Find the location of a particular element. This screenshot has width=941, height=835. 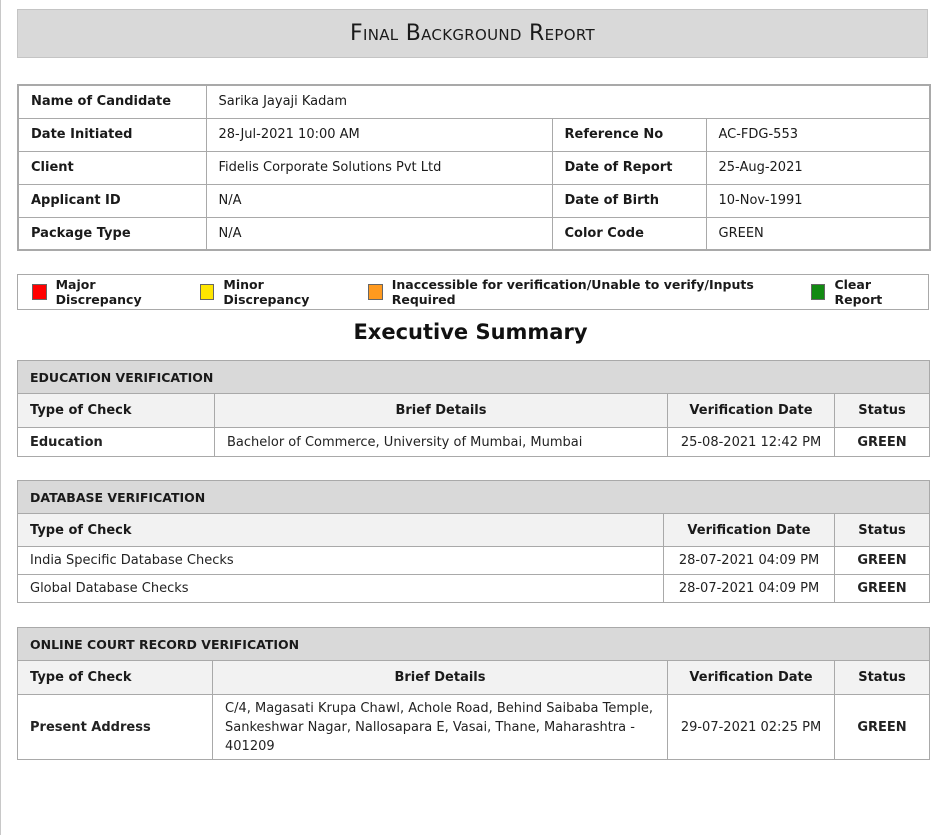

client-label: Client is located at coordinates (112, 167).